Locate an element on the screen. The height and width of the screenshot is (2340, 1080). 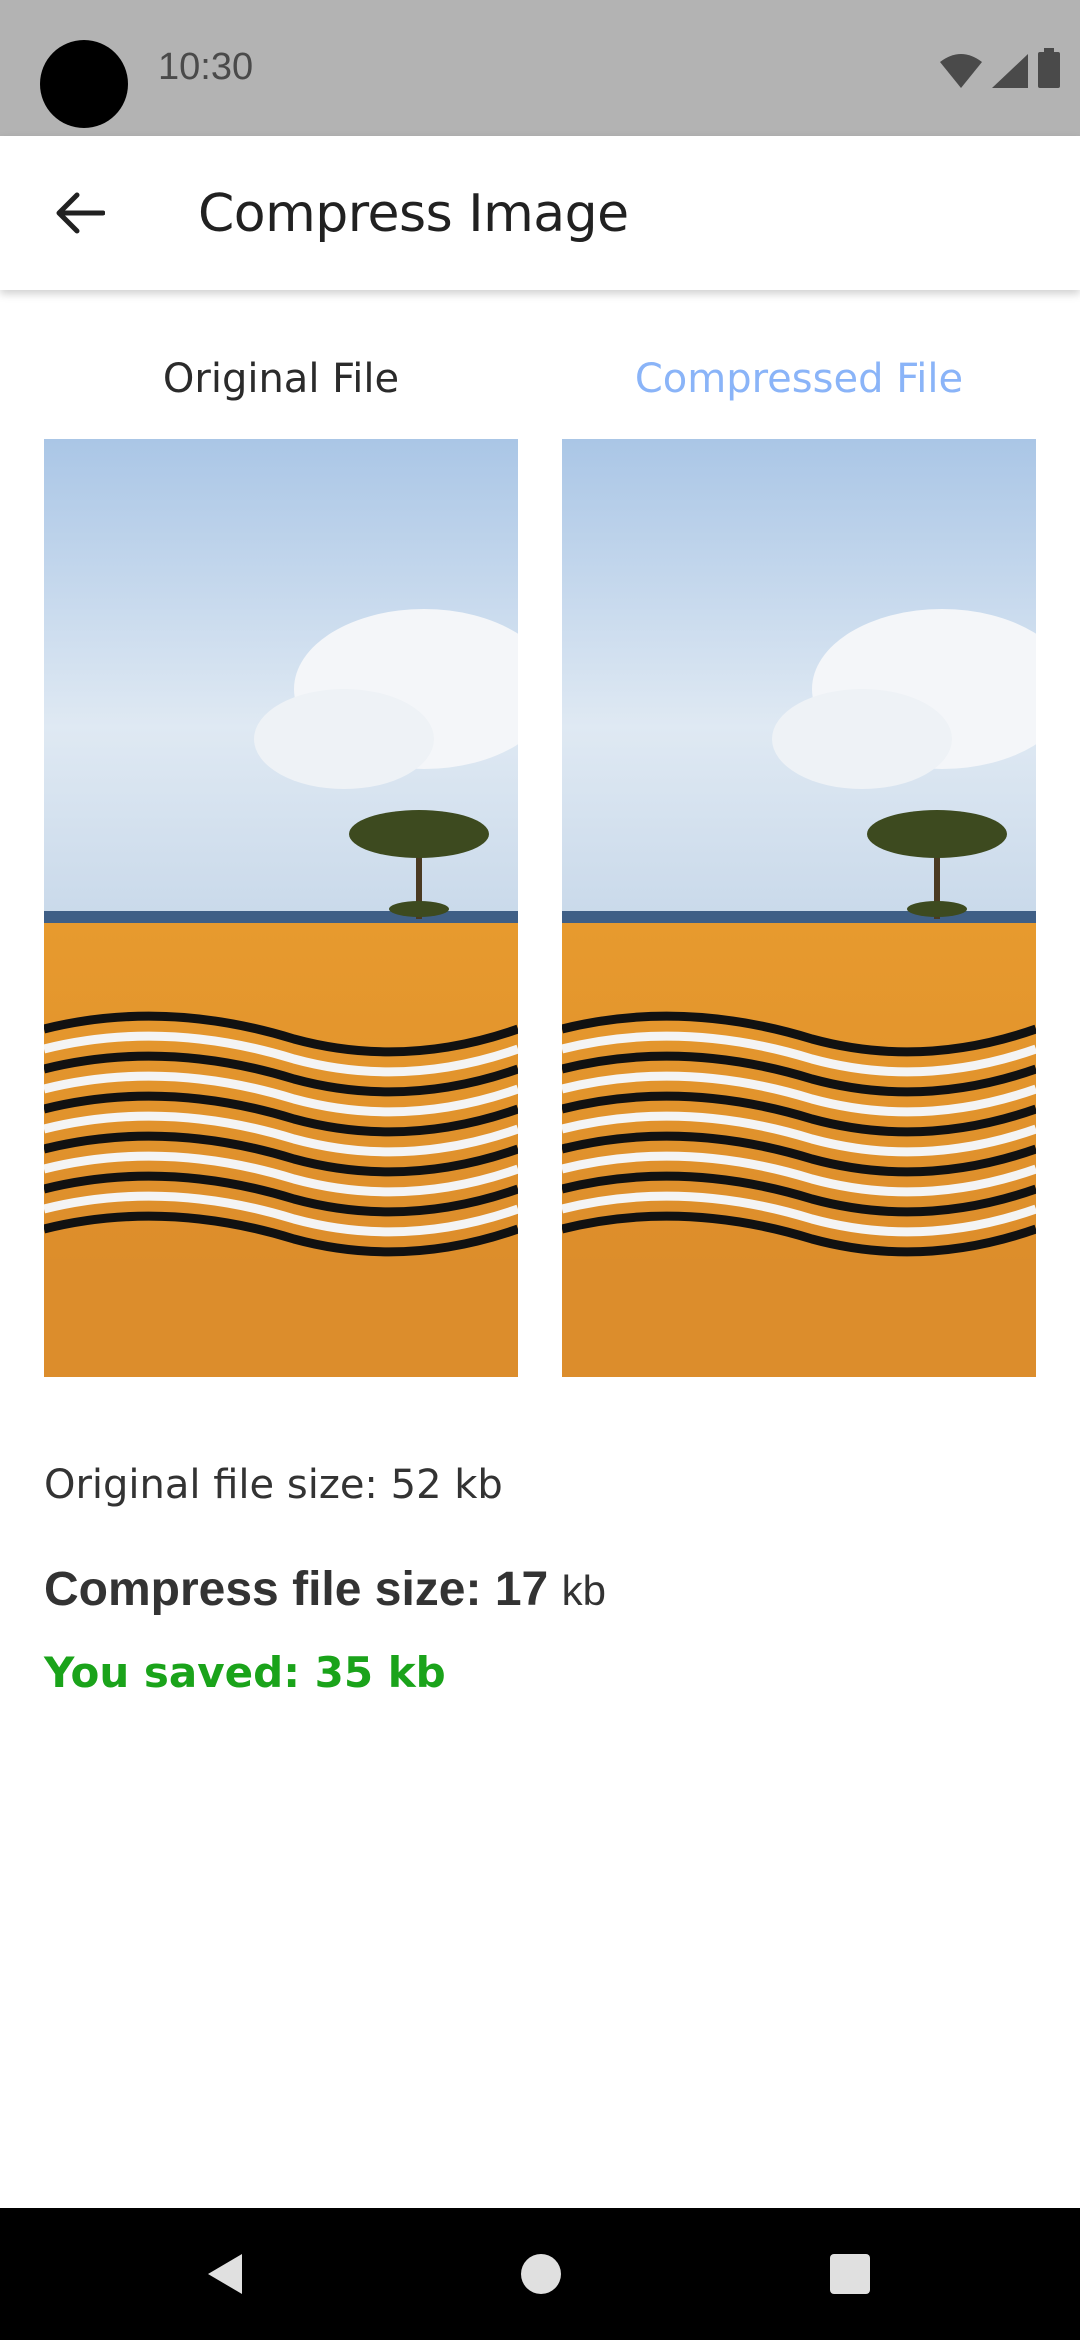
nav-recents-icon is located at coordinates (850, 2274).